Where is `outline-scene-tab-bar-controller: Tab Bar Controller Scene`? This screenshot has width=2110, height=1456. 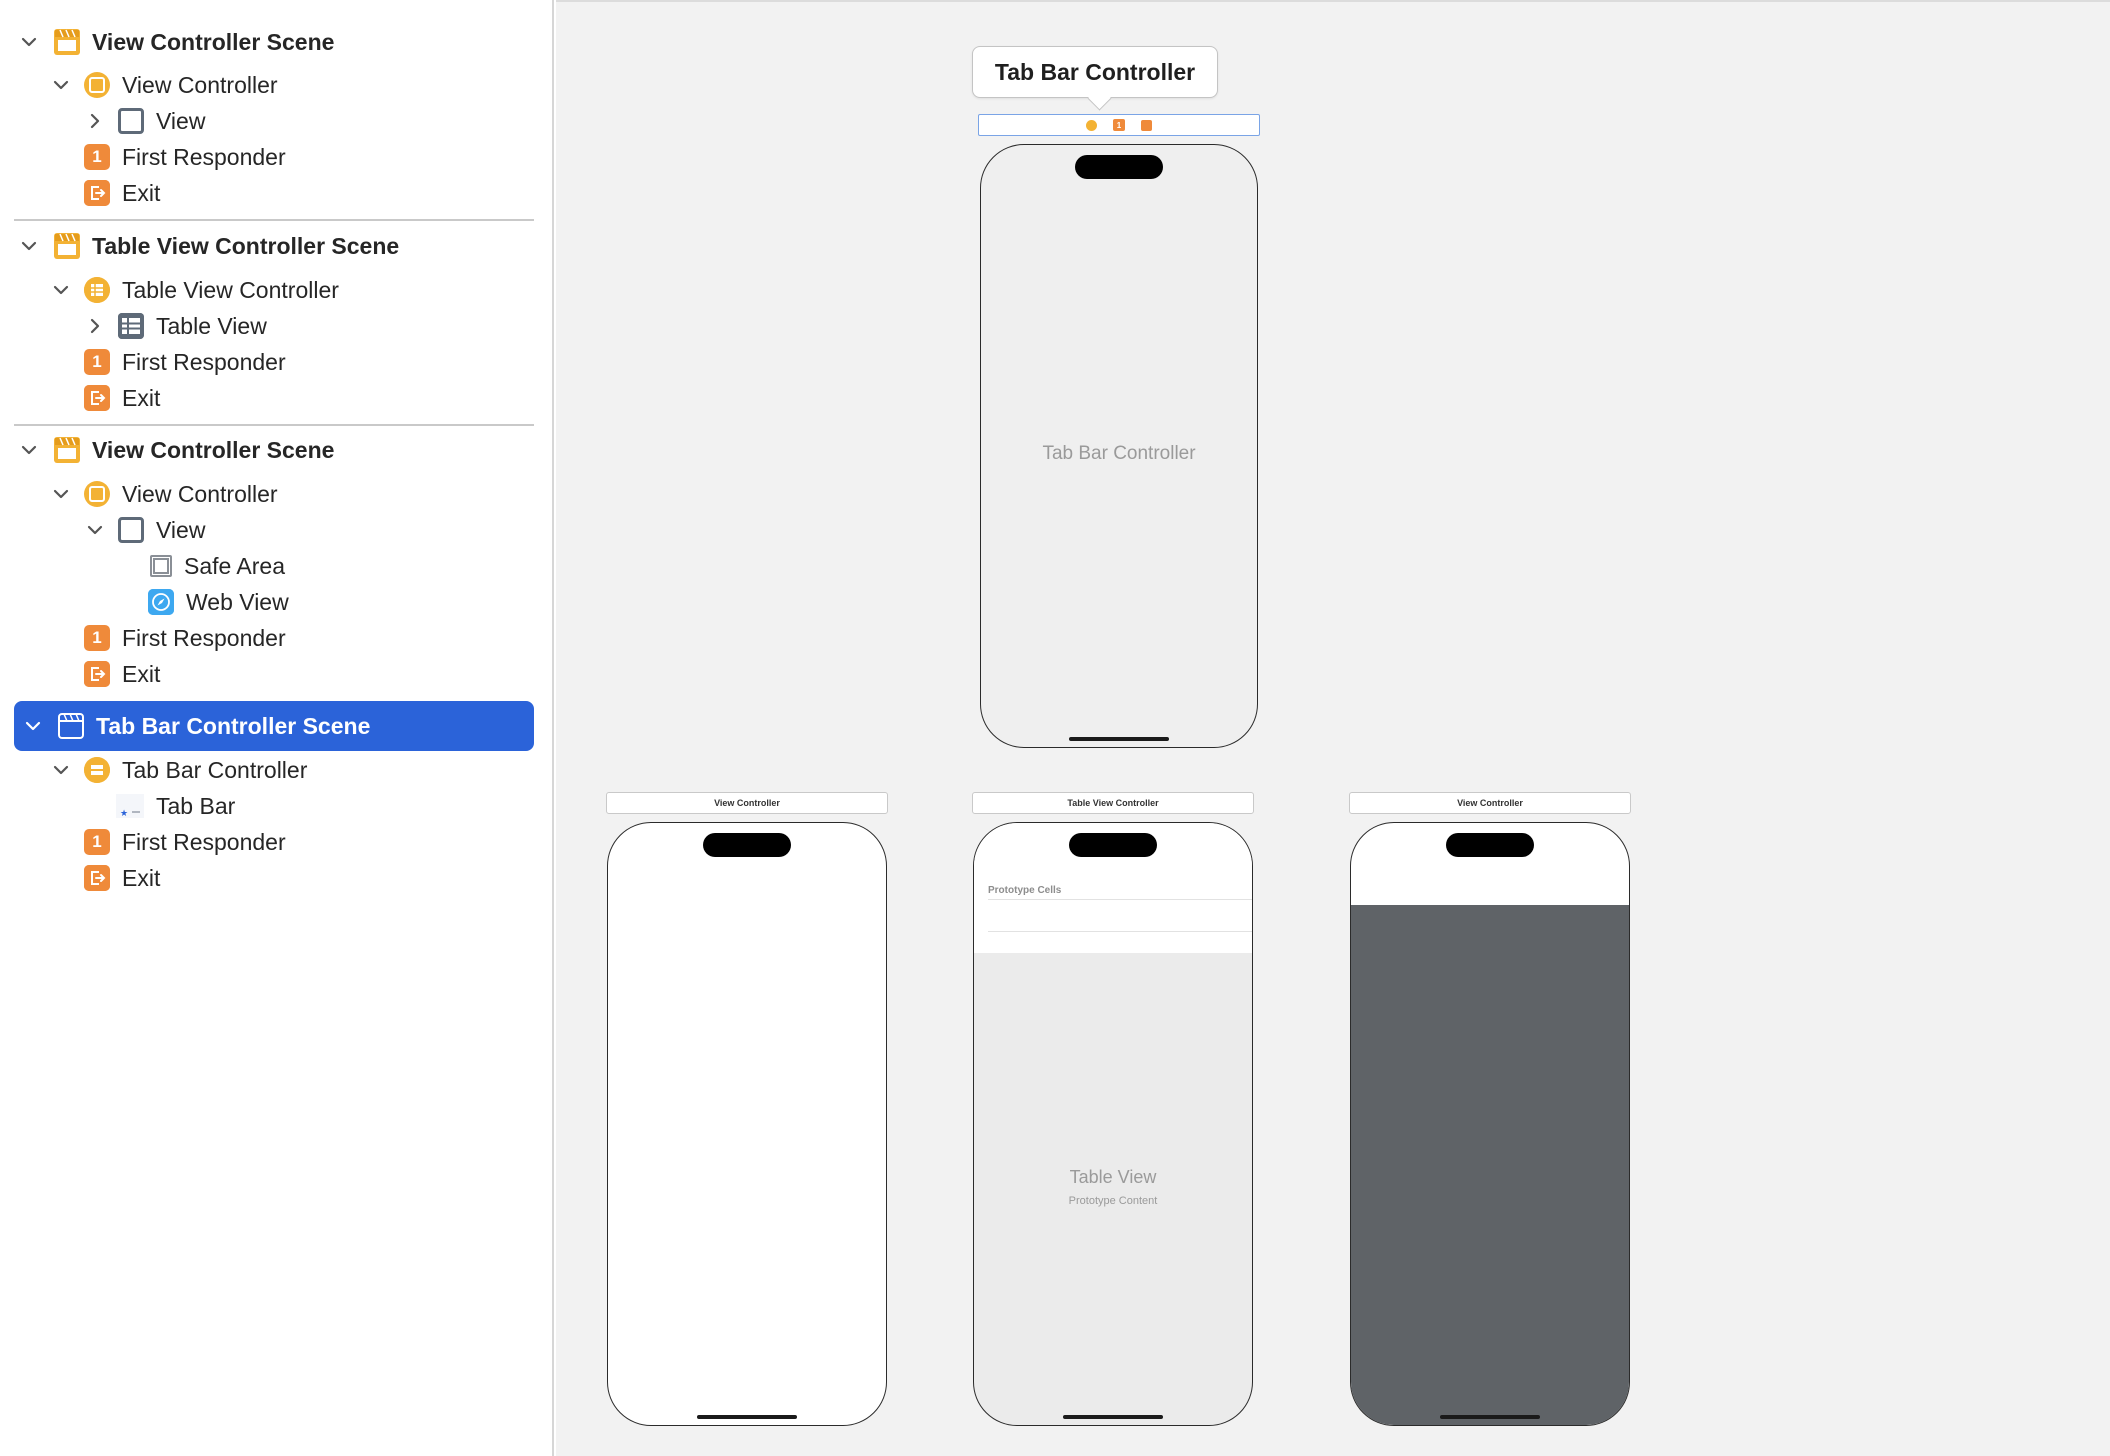
outline-scene-tab-bar-controller: Tab Bar Controller Scene is located at coordinates (274, 726).